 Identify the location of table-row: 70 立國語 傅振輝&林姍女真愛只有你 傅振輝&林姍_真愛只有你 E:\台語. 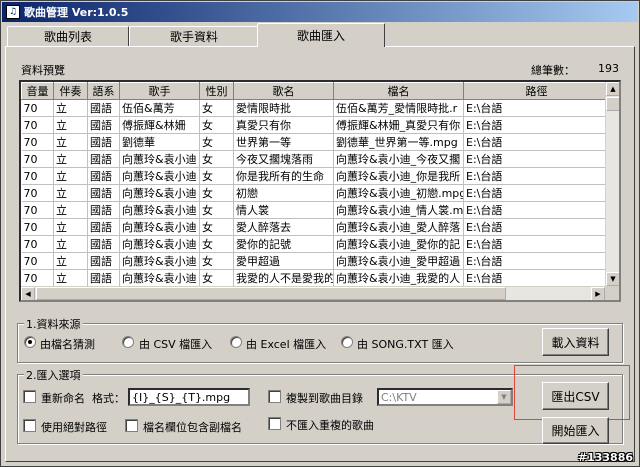
(315, 125).